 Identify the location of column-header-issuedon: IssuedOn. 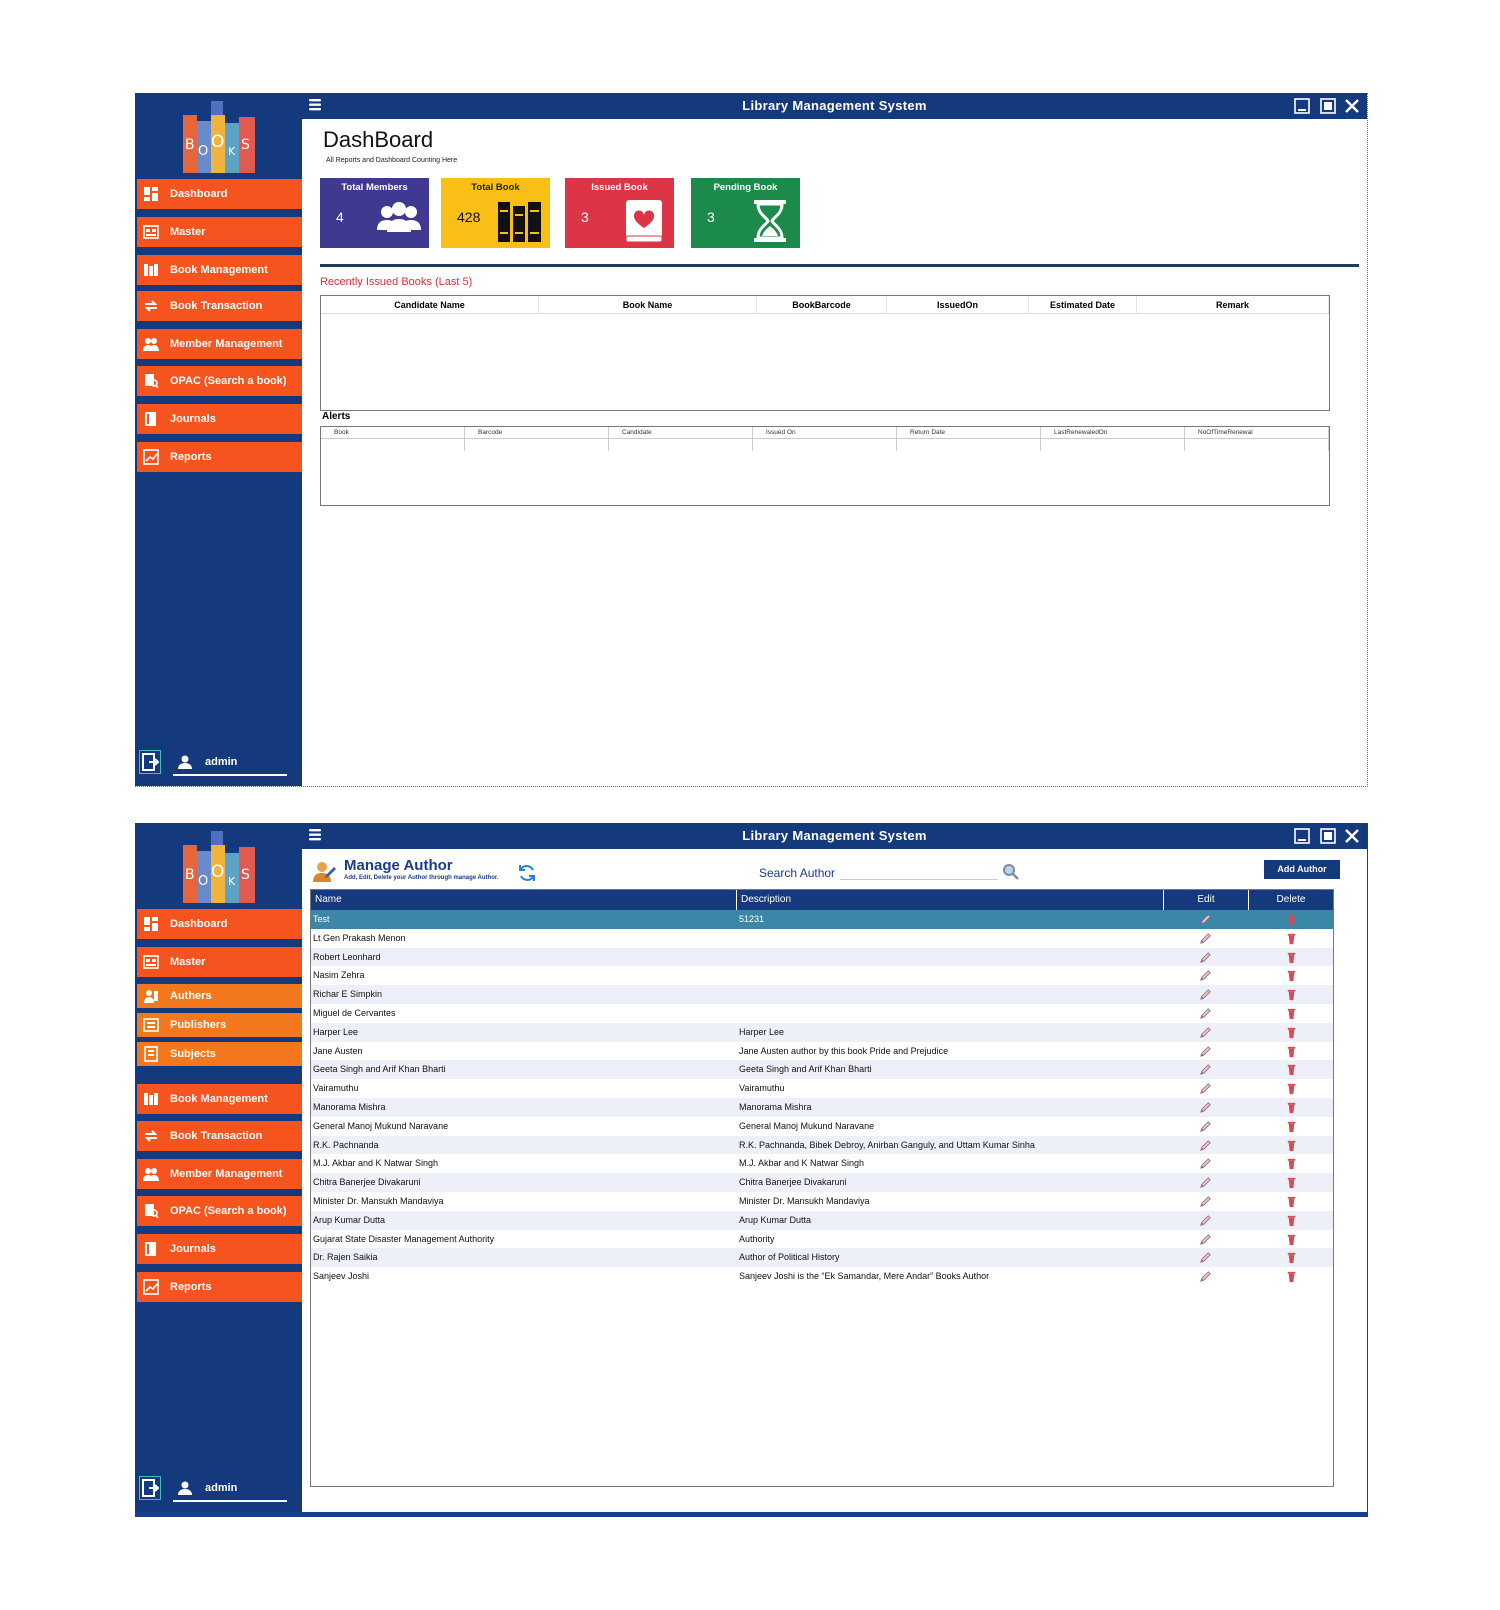
(958, 304).